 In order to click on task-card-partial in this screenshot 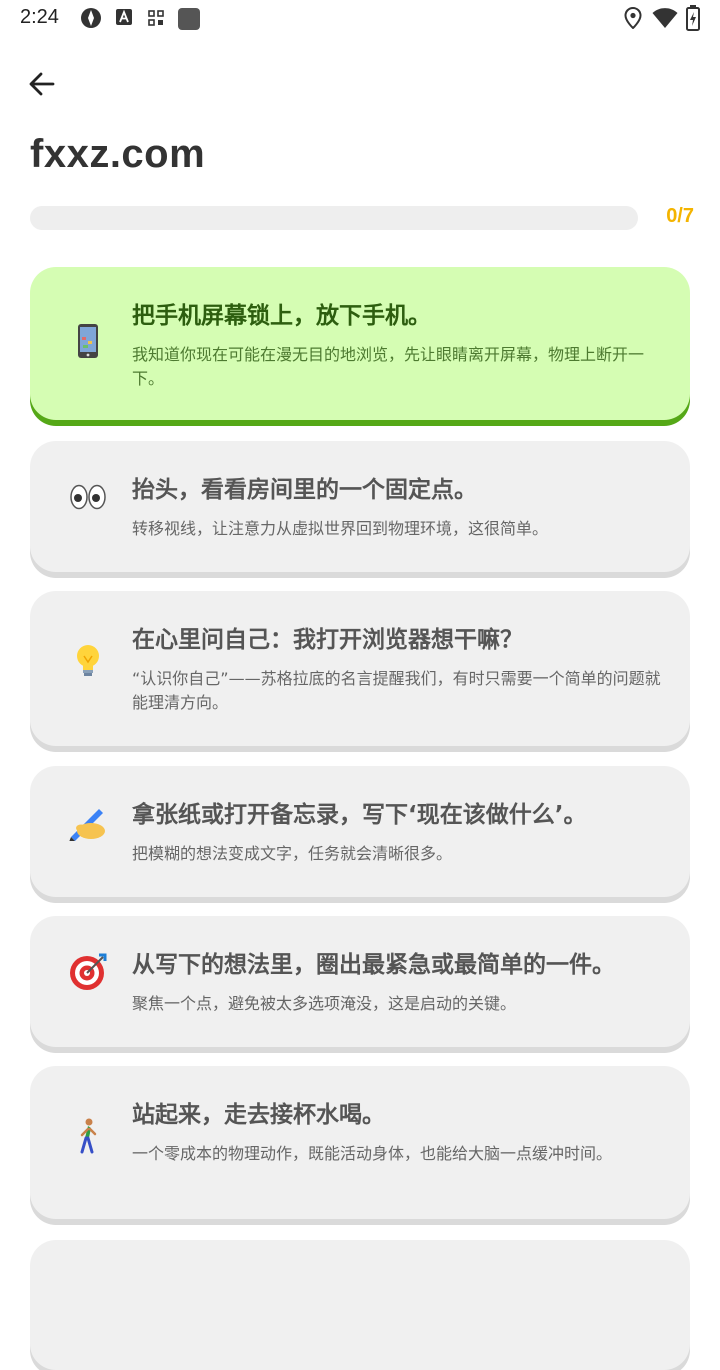, I will do `click(360, 1305)`.